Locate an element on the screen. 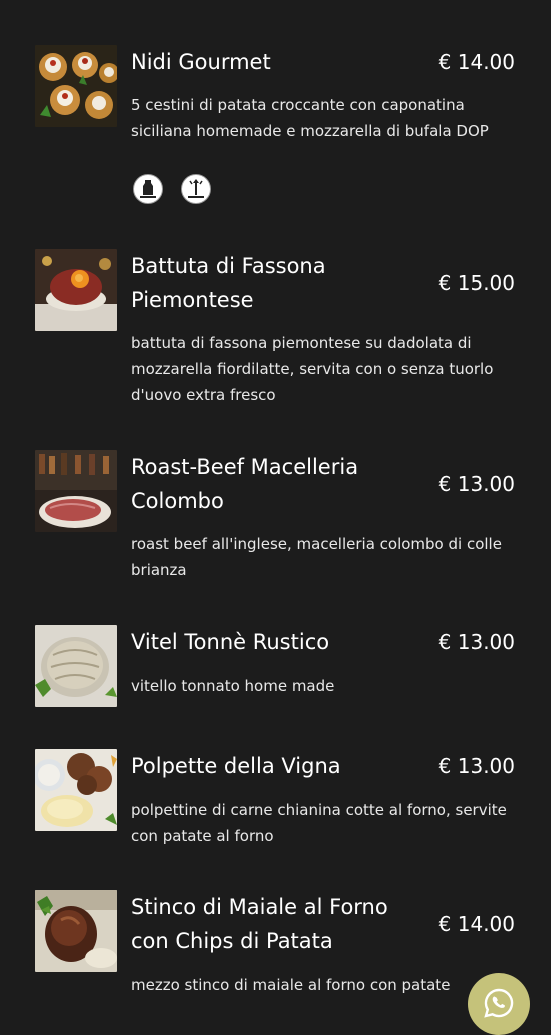 Image resolution: width=551 pixels, height=1035 pixels. item-title: Nidi Gourmet is located at coordinates (201, 62).